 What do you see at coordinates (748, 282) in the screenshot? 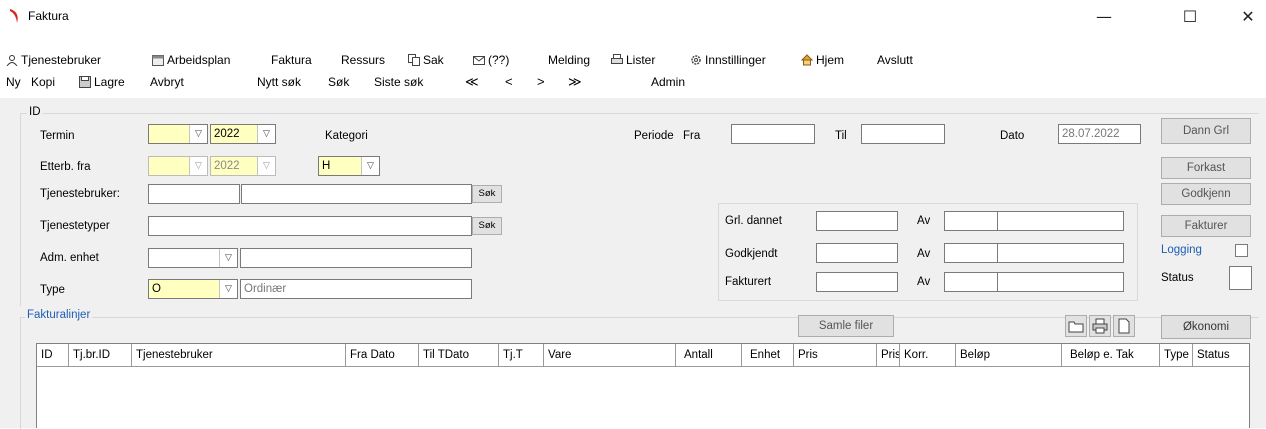
I see `fakturert-label: Fakturert` at bounding box center [748, 282].